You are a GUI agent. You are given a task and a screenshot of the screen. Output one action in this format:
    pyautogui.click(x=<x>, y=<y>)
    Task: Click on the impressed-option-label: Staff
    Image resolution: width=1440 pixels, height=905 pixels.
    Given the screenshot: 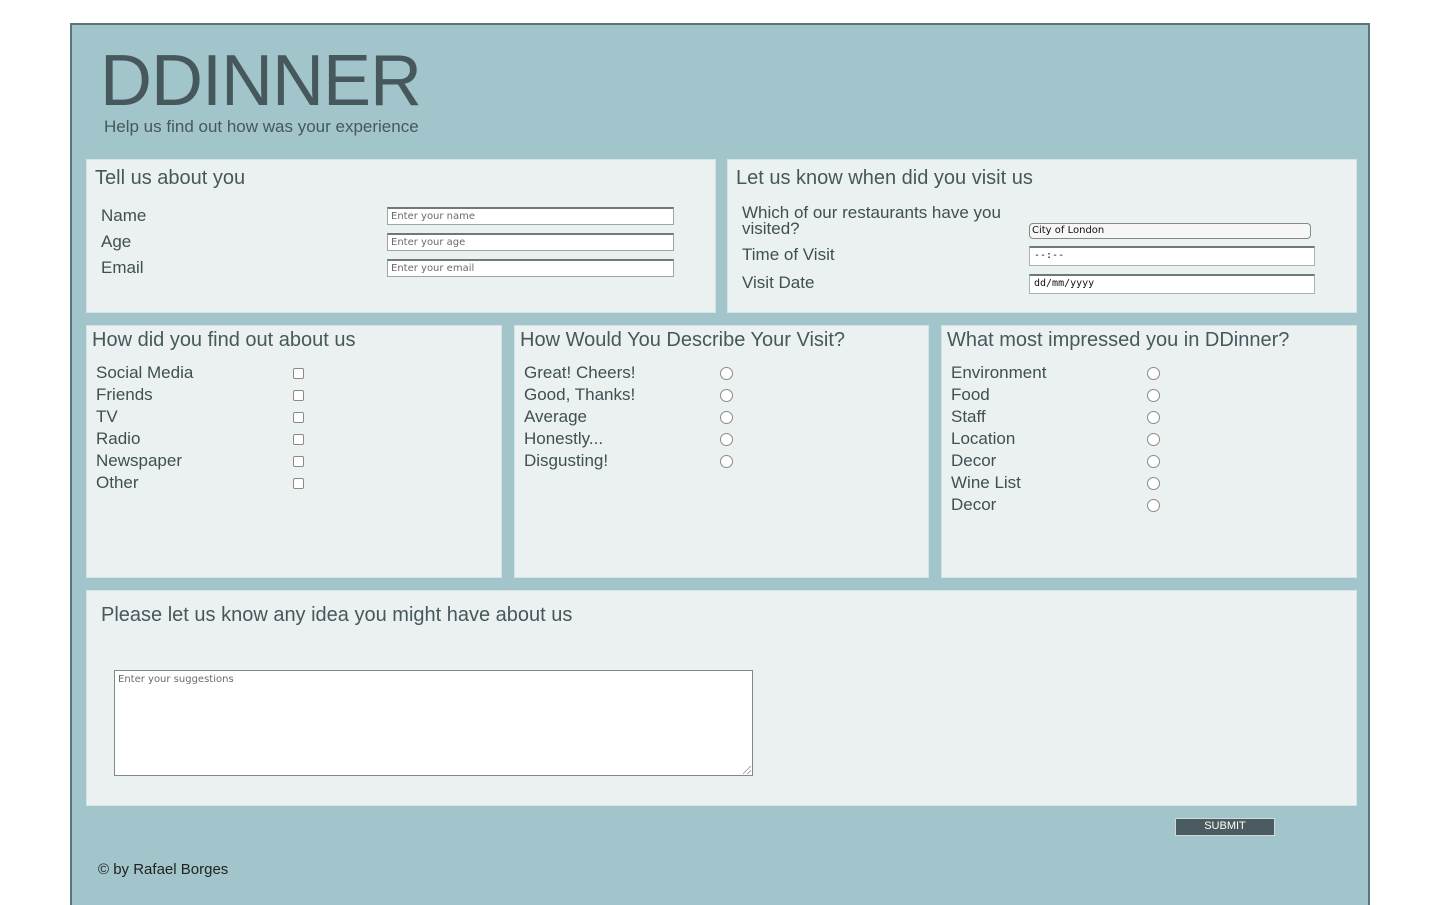 What is the action you would take?
    pyautogui.click(x=968, y=416)
    